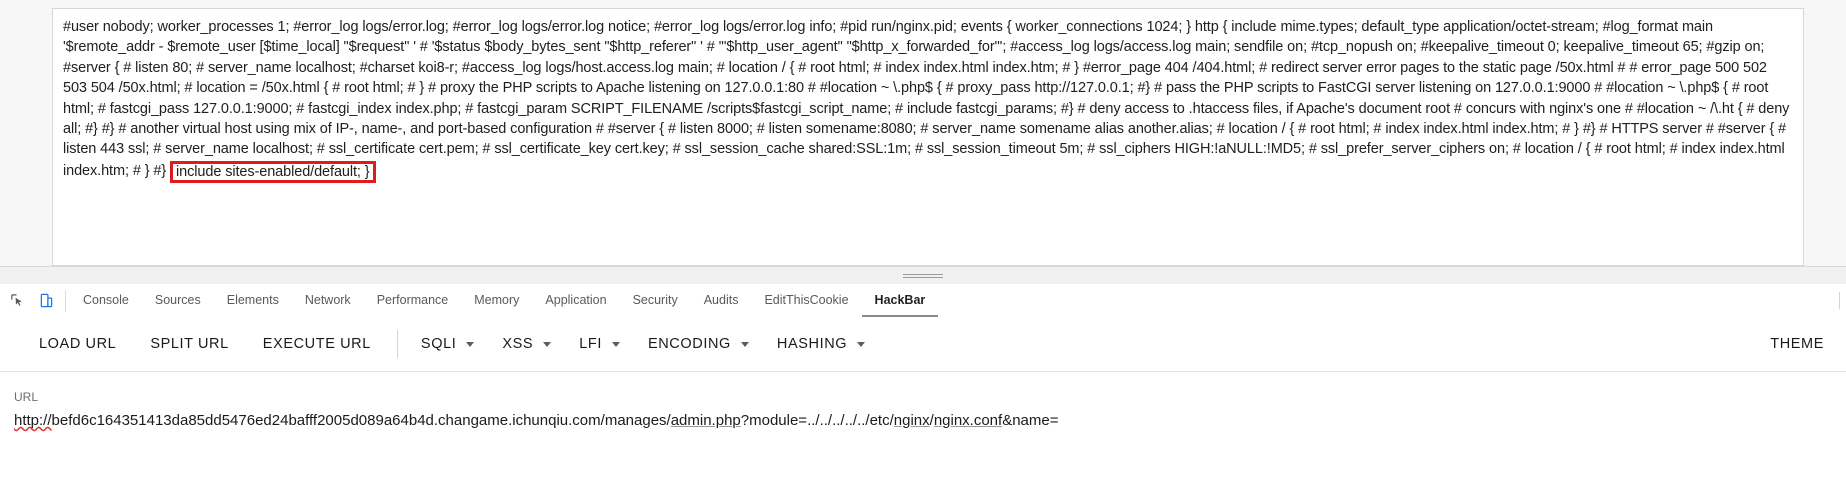 Image resolution: width=1846 pixels, height=504 pixels. Describe the element at coordinates (806, 300) in the screenshot. I see `tab-editthiscookie: EditThisCookie` at that location.